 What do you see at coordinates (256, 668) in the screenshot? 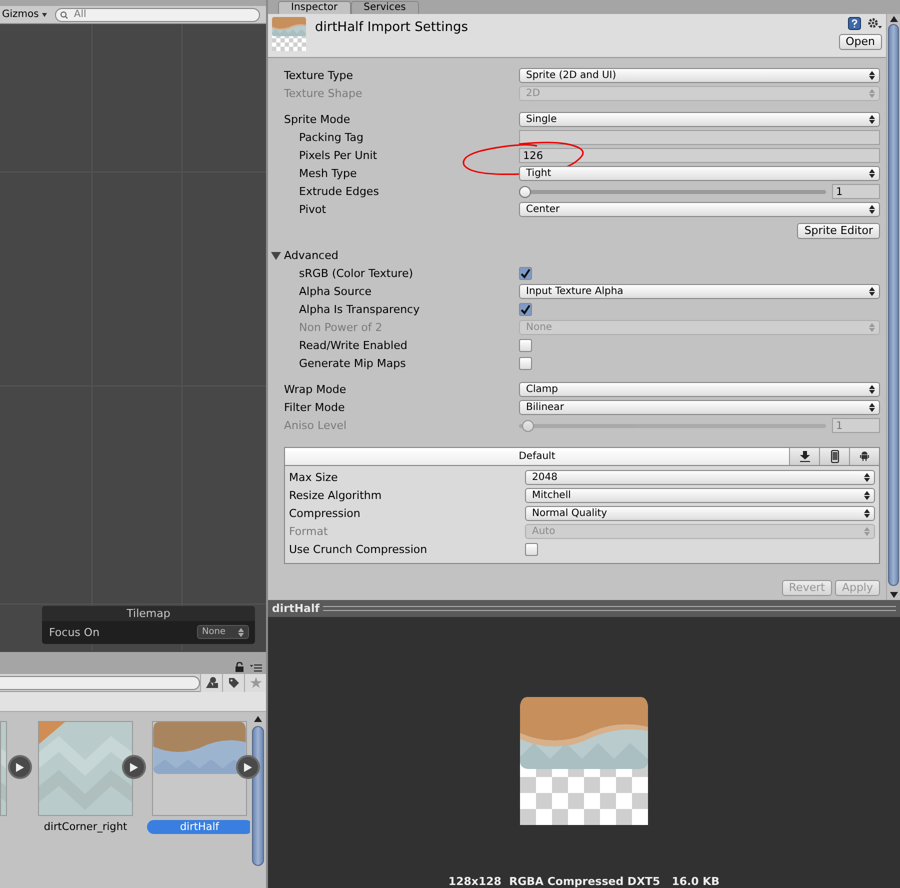
I see `menu-icon` at bounding box center [256, 668].